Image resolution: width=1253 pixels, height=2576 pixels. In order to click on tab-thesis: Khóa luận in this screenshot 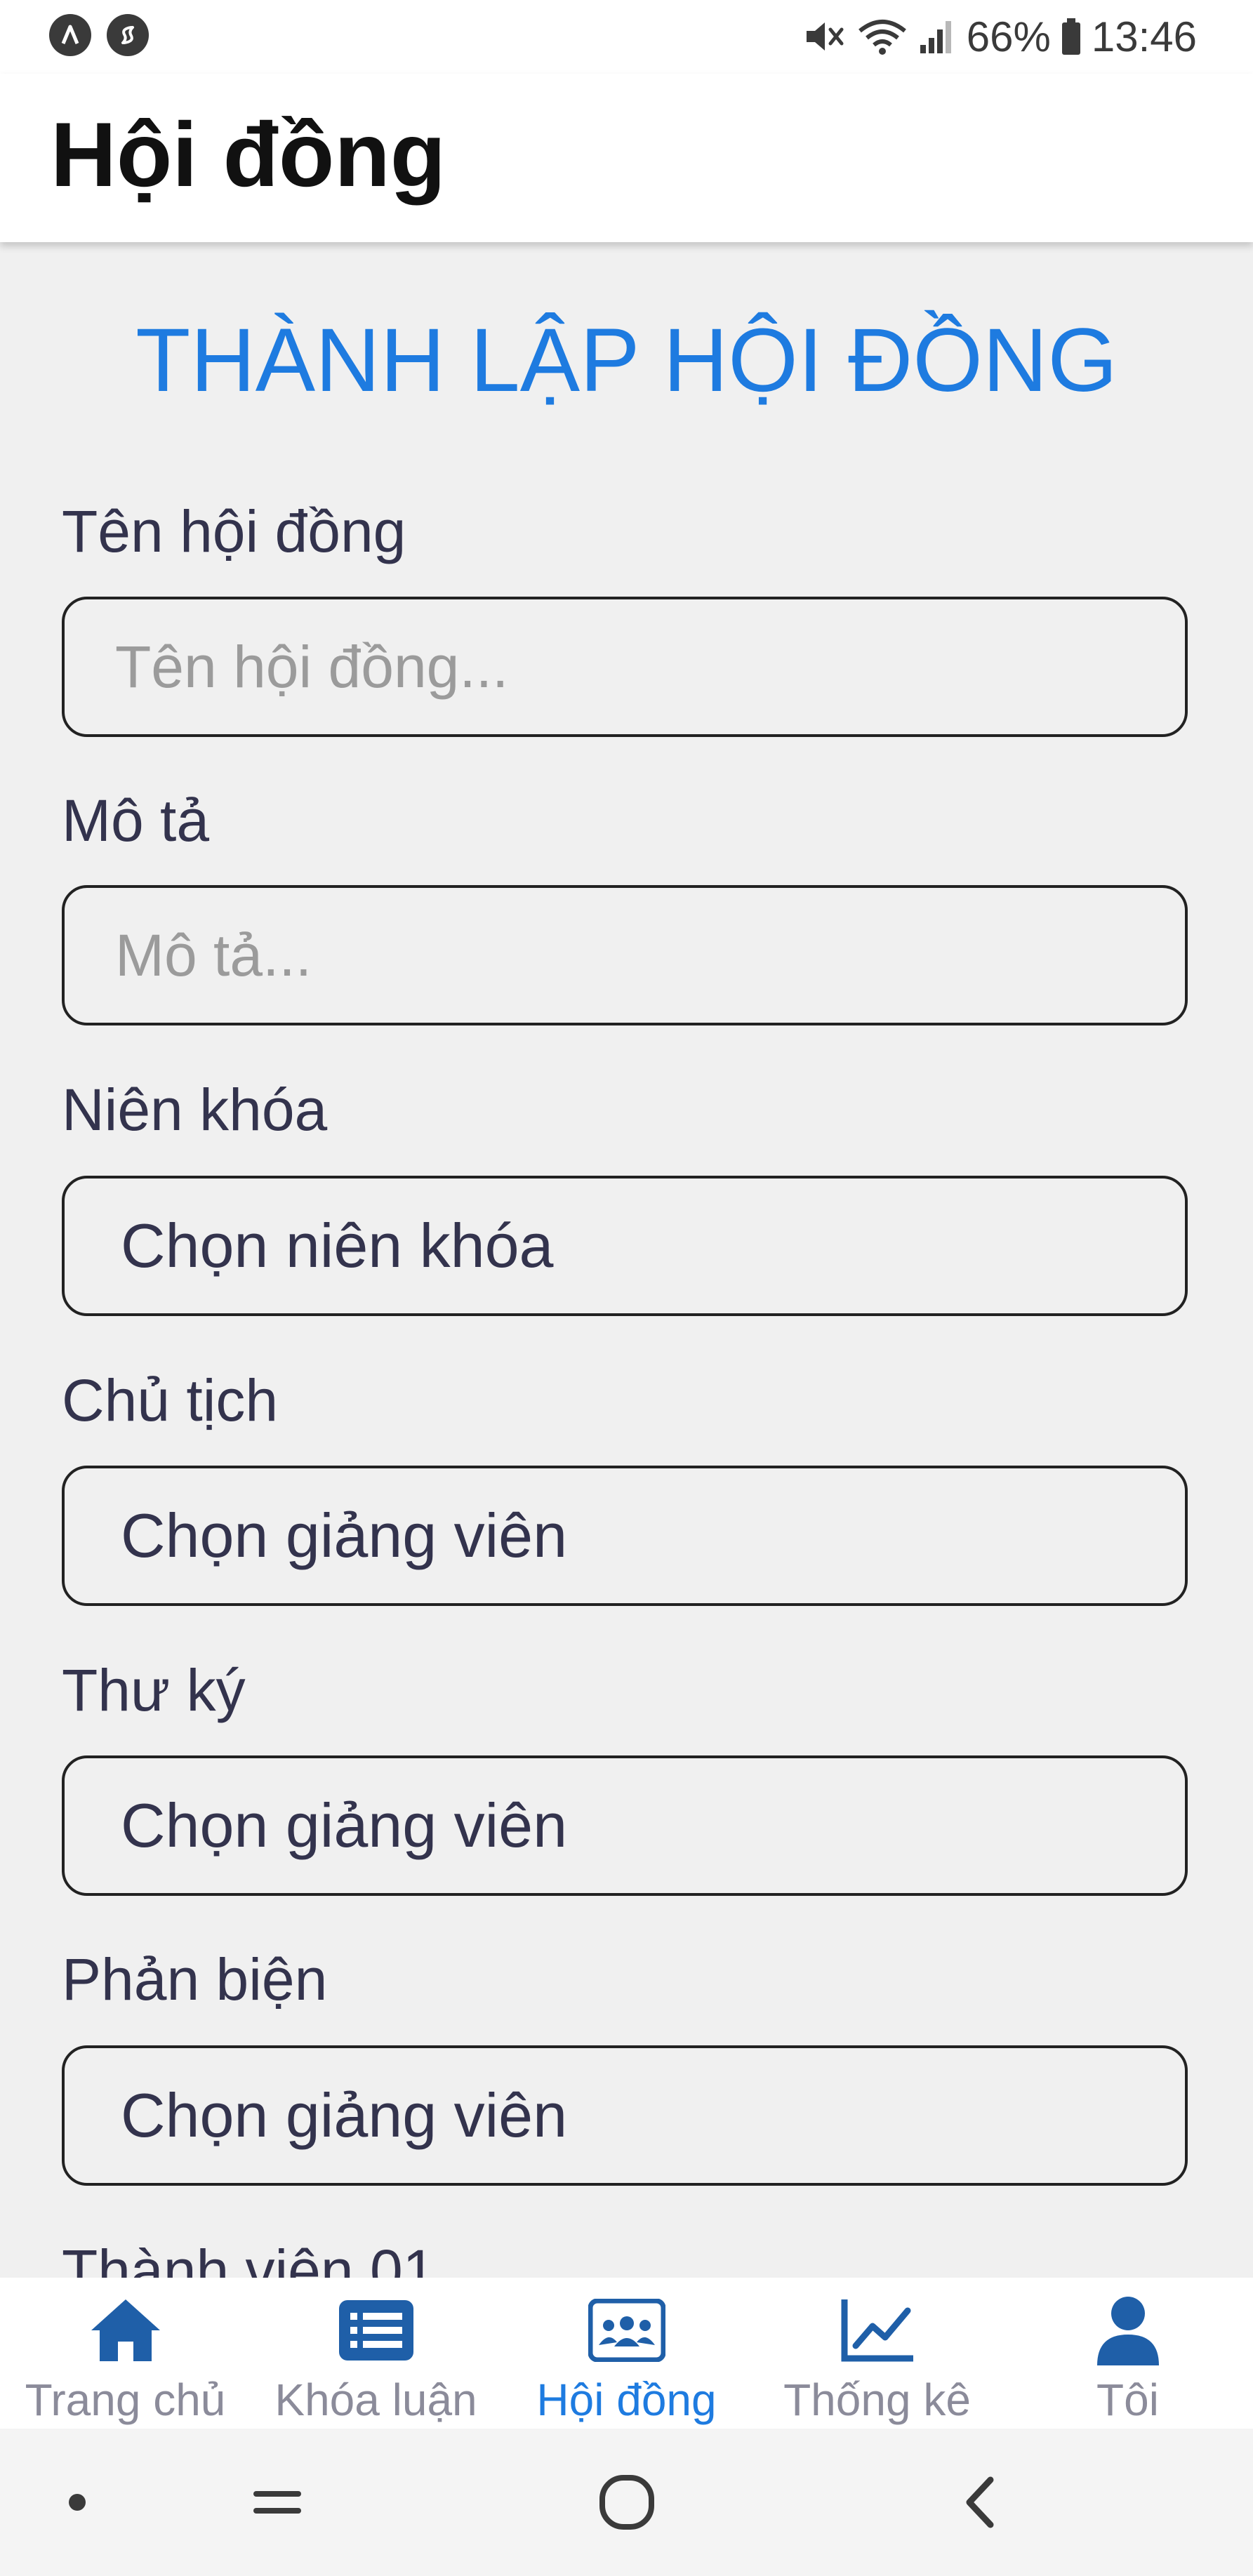, I will do `click(376, 2354)`.